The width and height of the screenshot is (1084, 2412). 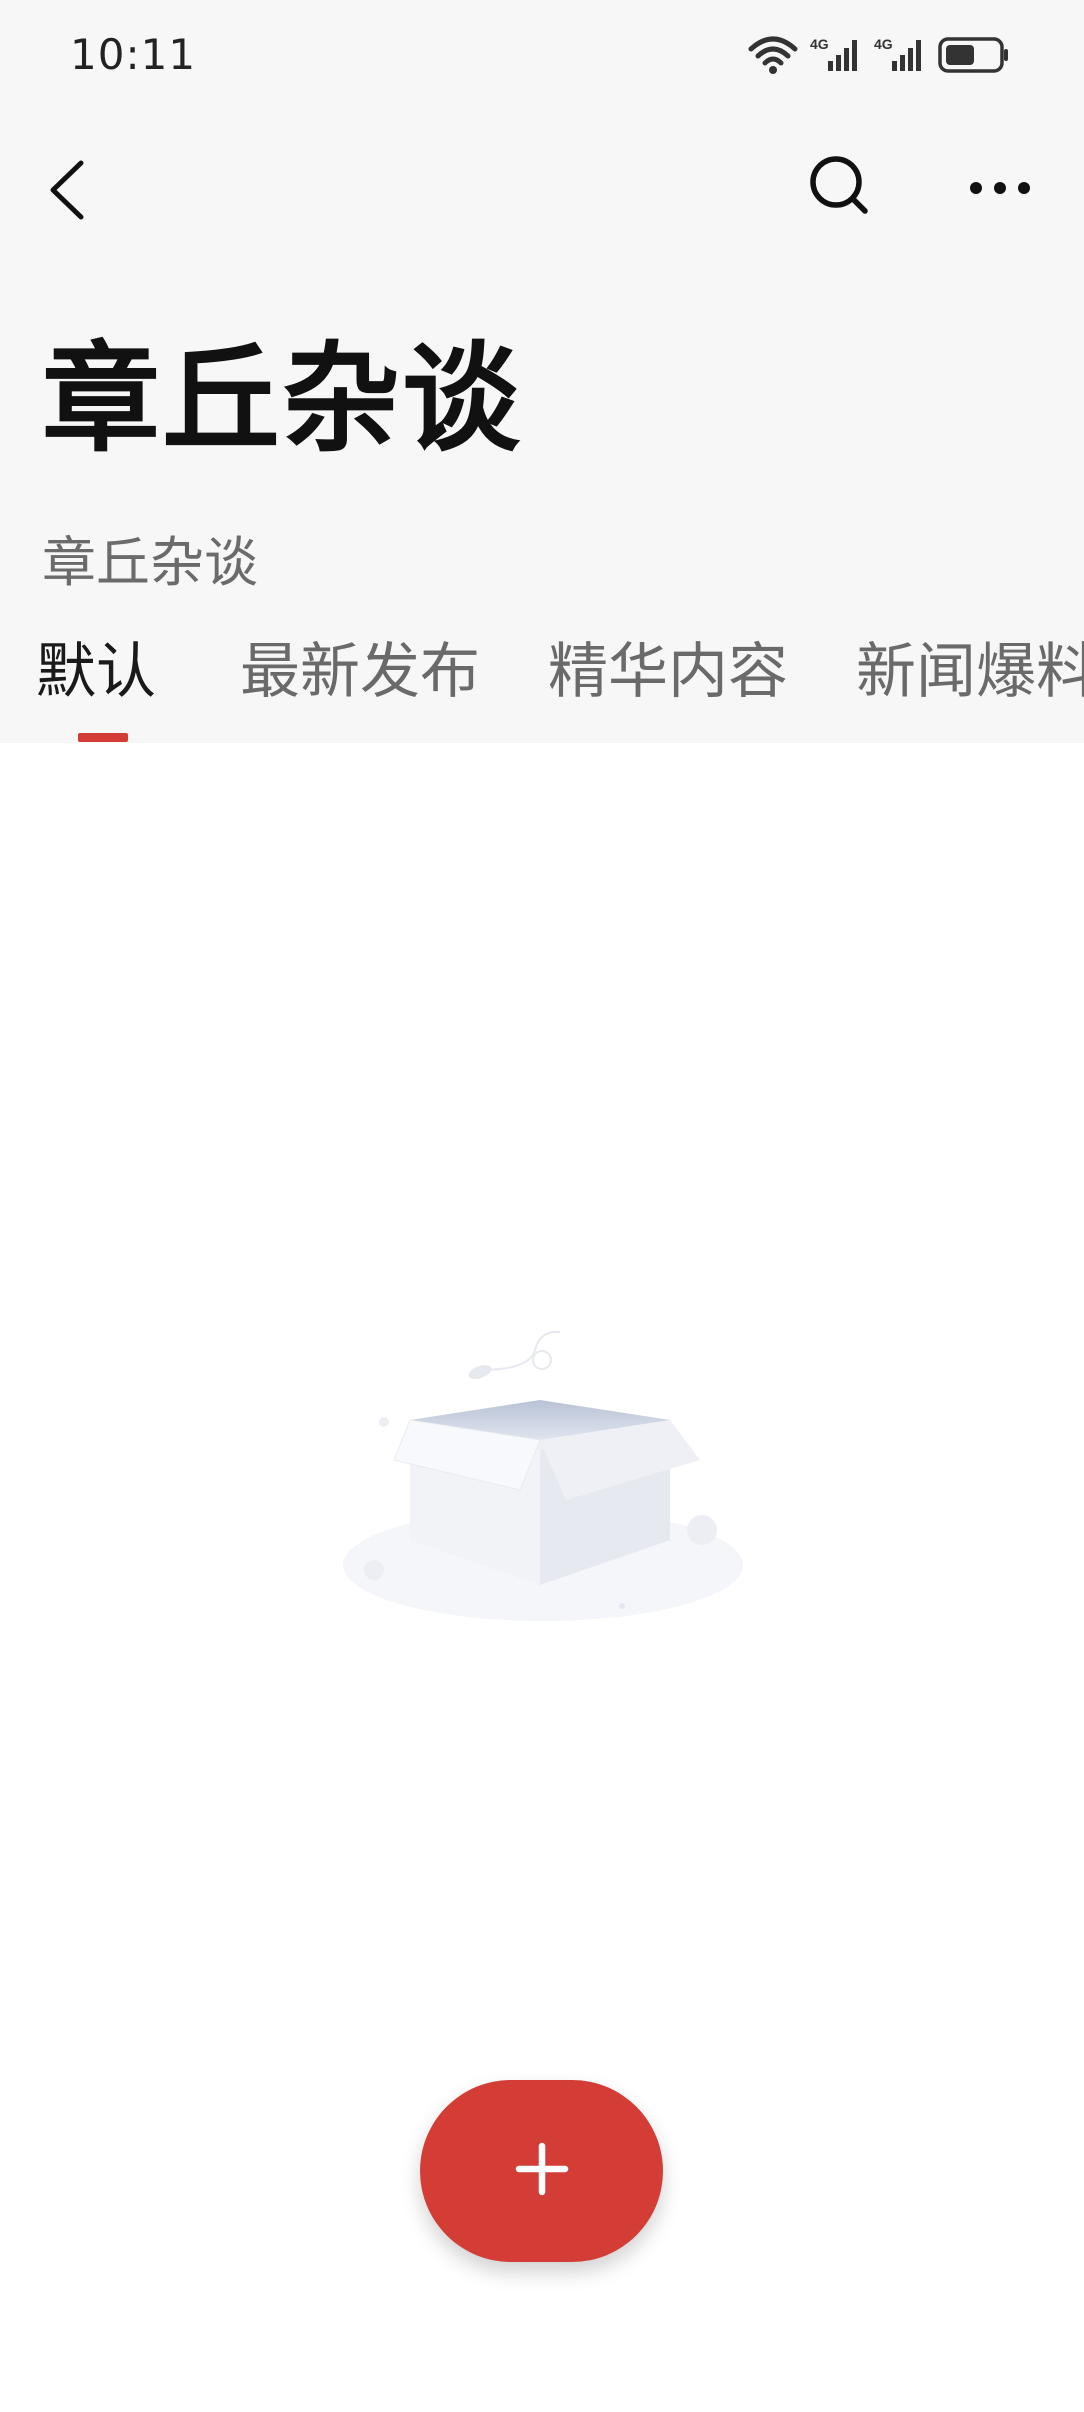 I want to click on search-button, so click(x=840, y=188).